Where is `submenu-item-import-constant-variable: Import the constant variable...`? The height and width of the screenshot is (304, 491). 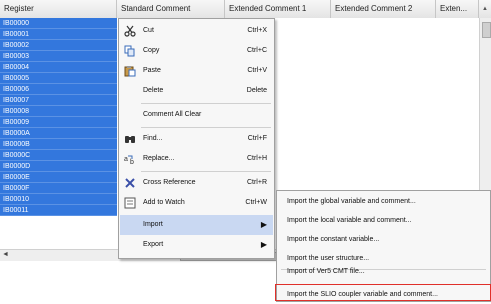
submenu-item-import-constant-variable: Import the constant variable... is located at coordinates (333, 239).